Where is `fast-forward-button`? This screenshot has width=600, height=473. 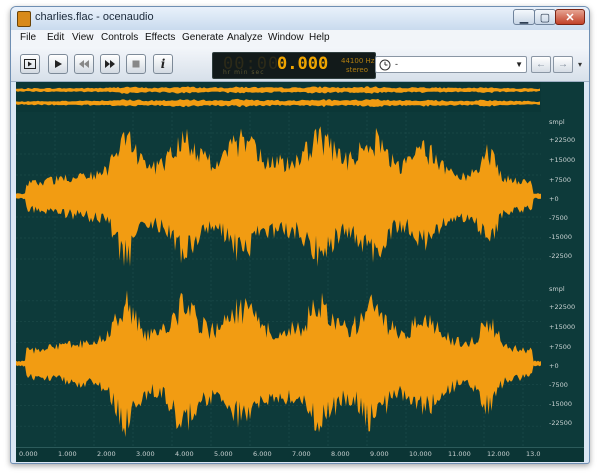 fast-forward-button is located at coordinates (110, 64).